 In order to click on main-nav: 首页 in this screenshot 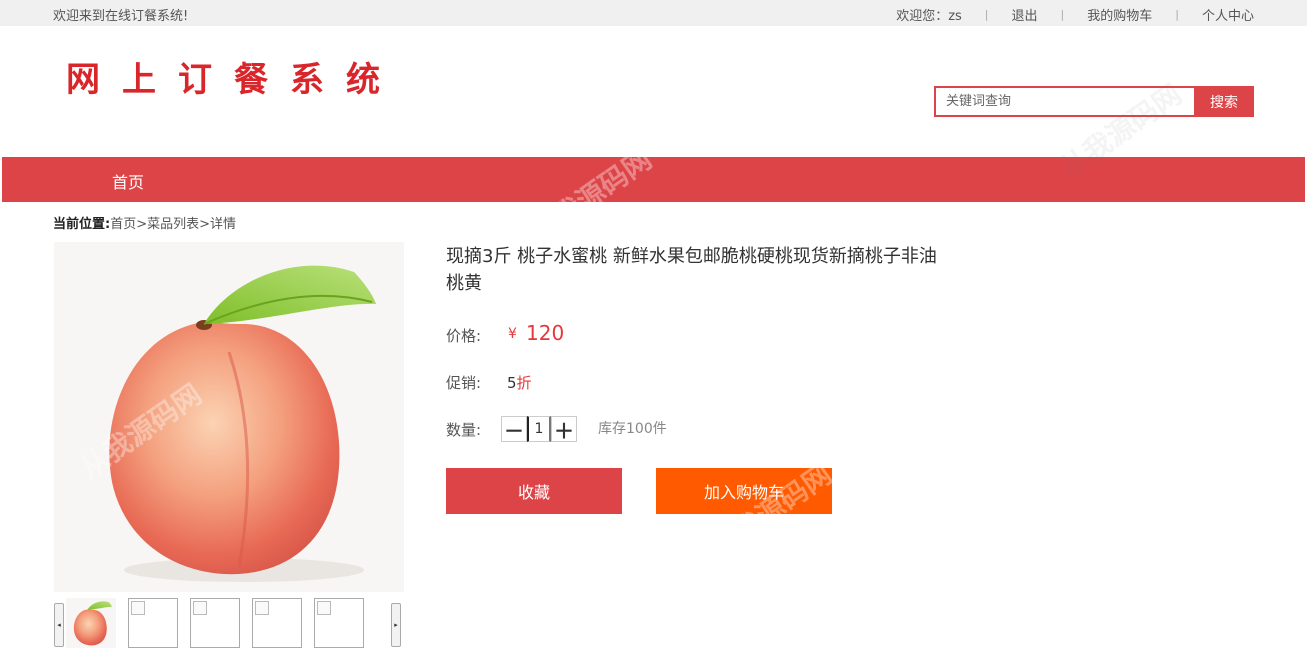, I will do `click(653, 179)`.